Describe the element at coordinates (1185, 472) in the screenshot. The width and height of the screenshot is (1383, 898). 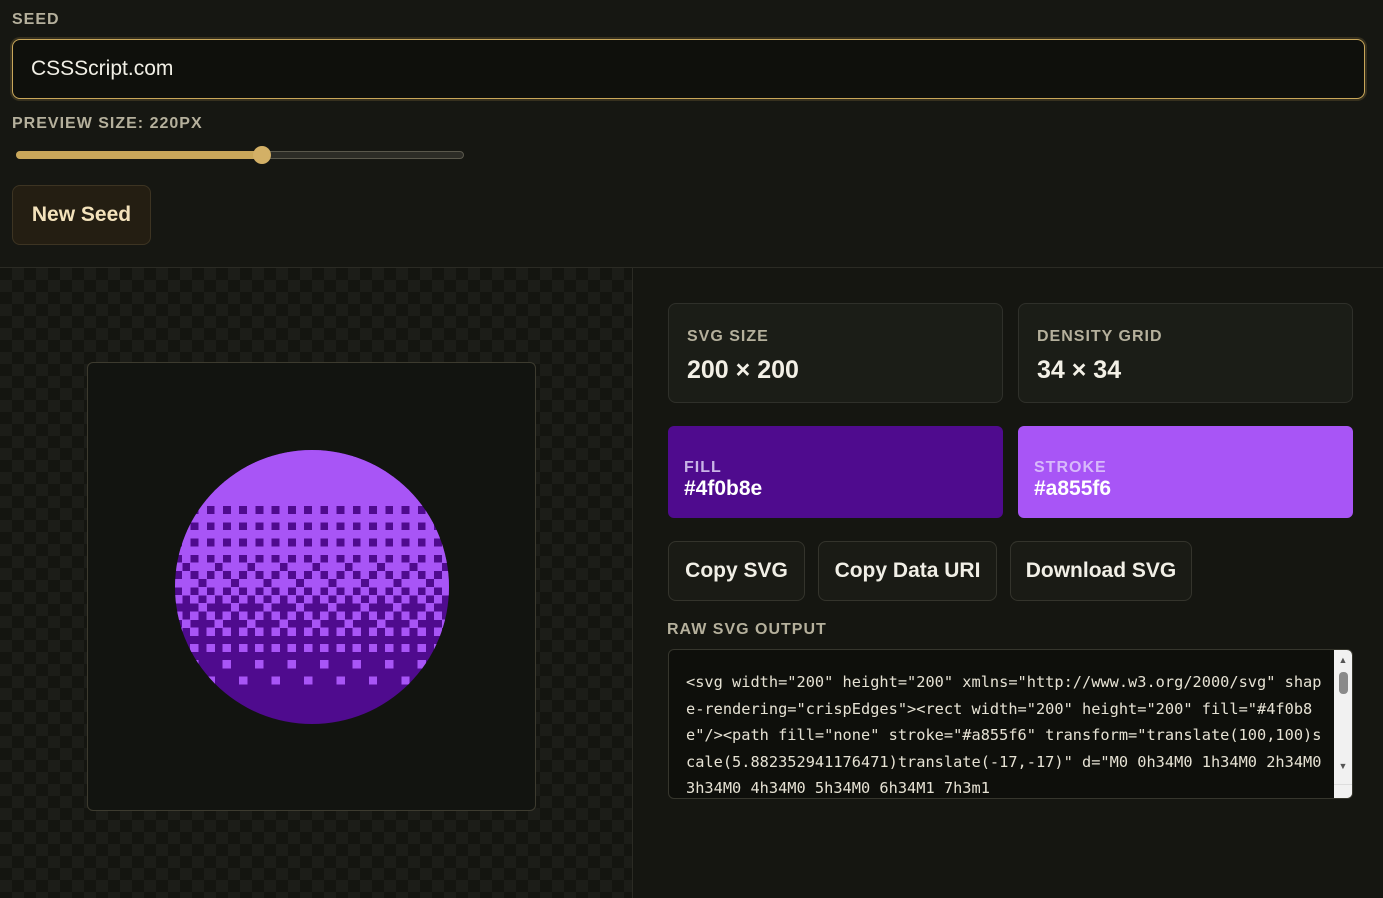
I see `stroke-color-swatch: STROKE #a855f6` at that location.